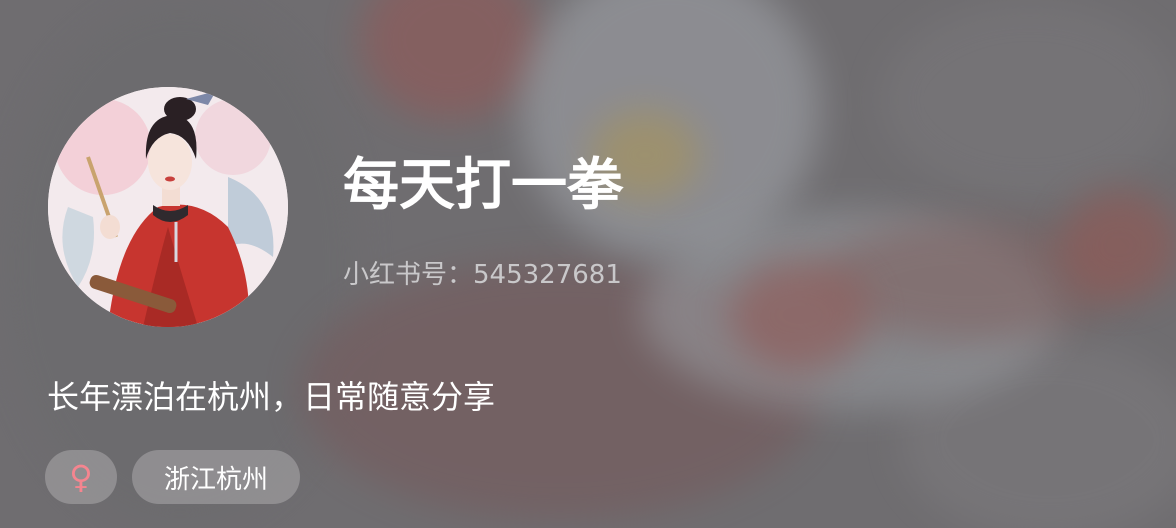 This screenshot has height=528, width=1176. I want to click on avatar-illustration, so click(168, 207).